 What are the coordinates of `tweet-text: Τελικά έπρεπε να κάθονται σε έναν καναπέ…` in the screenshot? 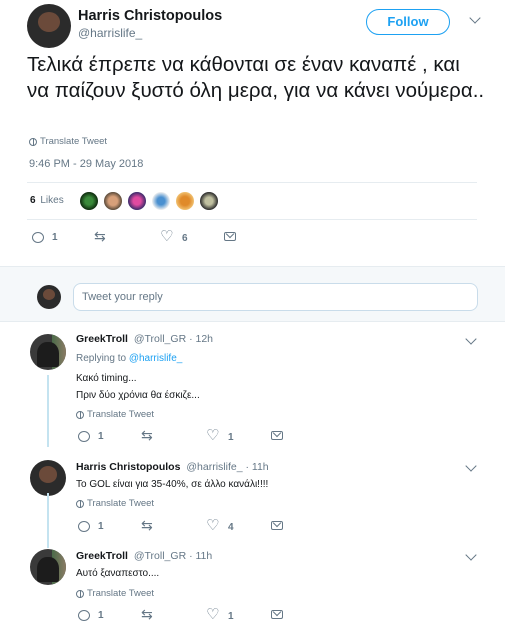 It's located at (256, 77).